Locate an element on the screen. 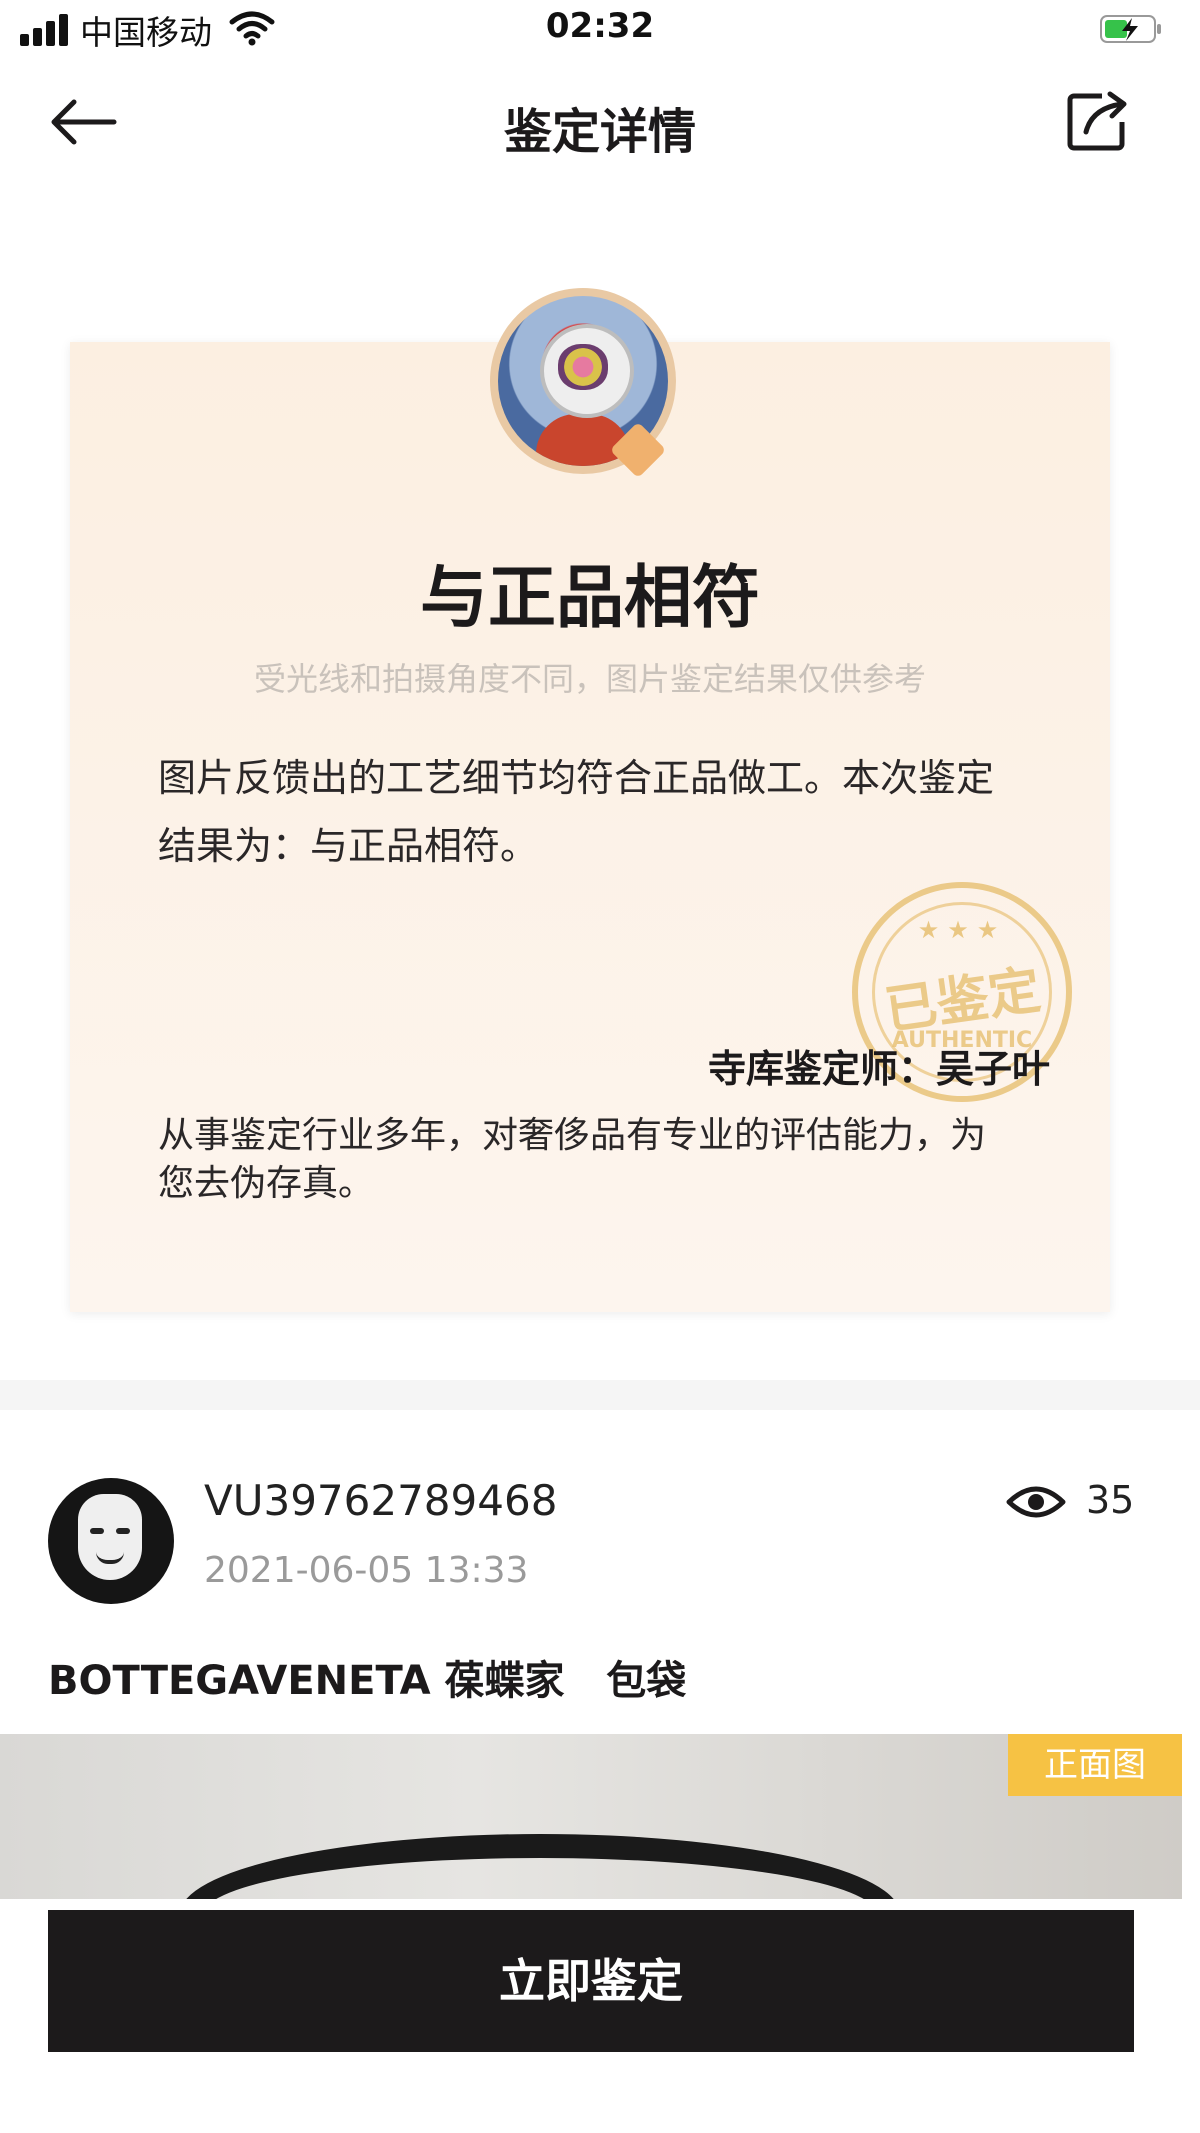  username: VU39762789468 is located at coordinates (381, 1500).